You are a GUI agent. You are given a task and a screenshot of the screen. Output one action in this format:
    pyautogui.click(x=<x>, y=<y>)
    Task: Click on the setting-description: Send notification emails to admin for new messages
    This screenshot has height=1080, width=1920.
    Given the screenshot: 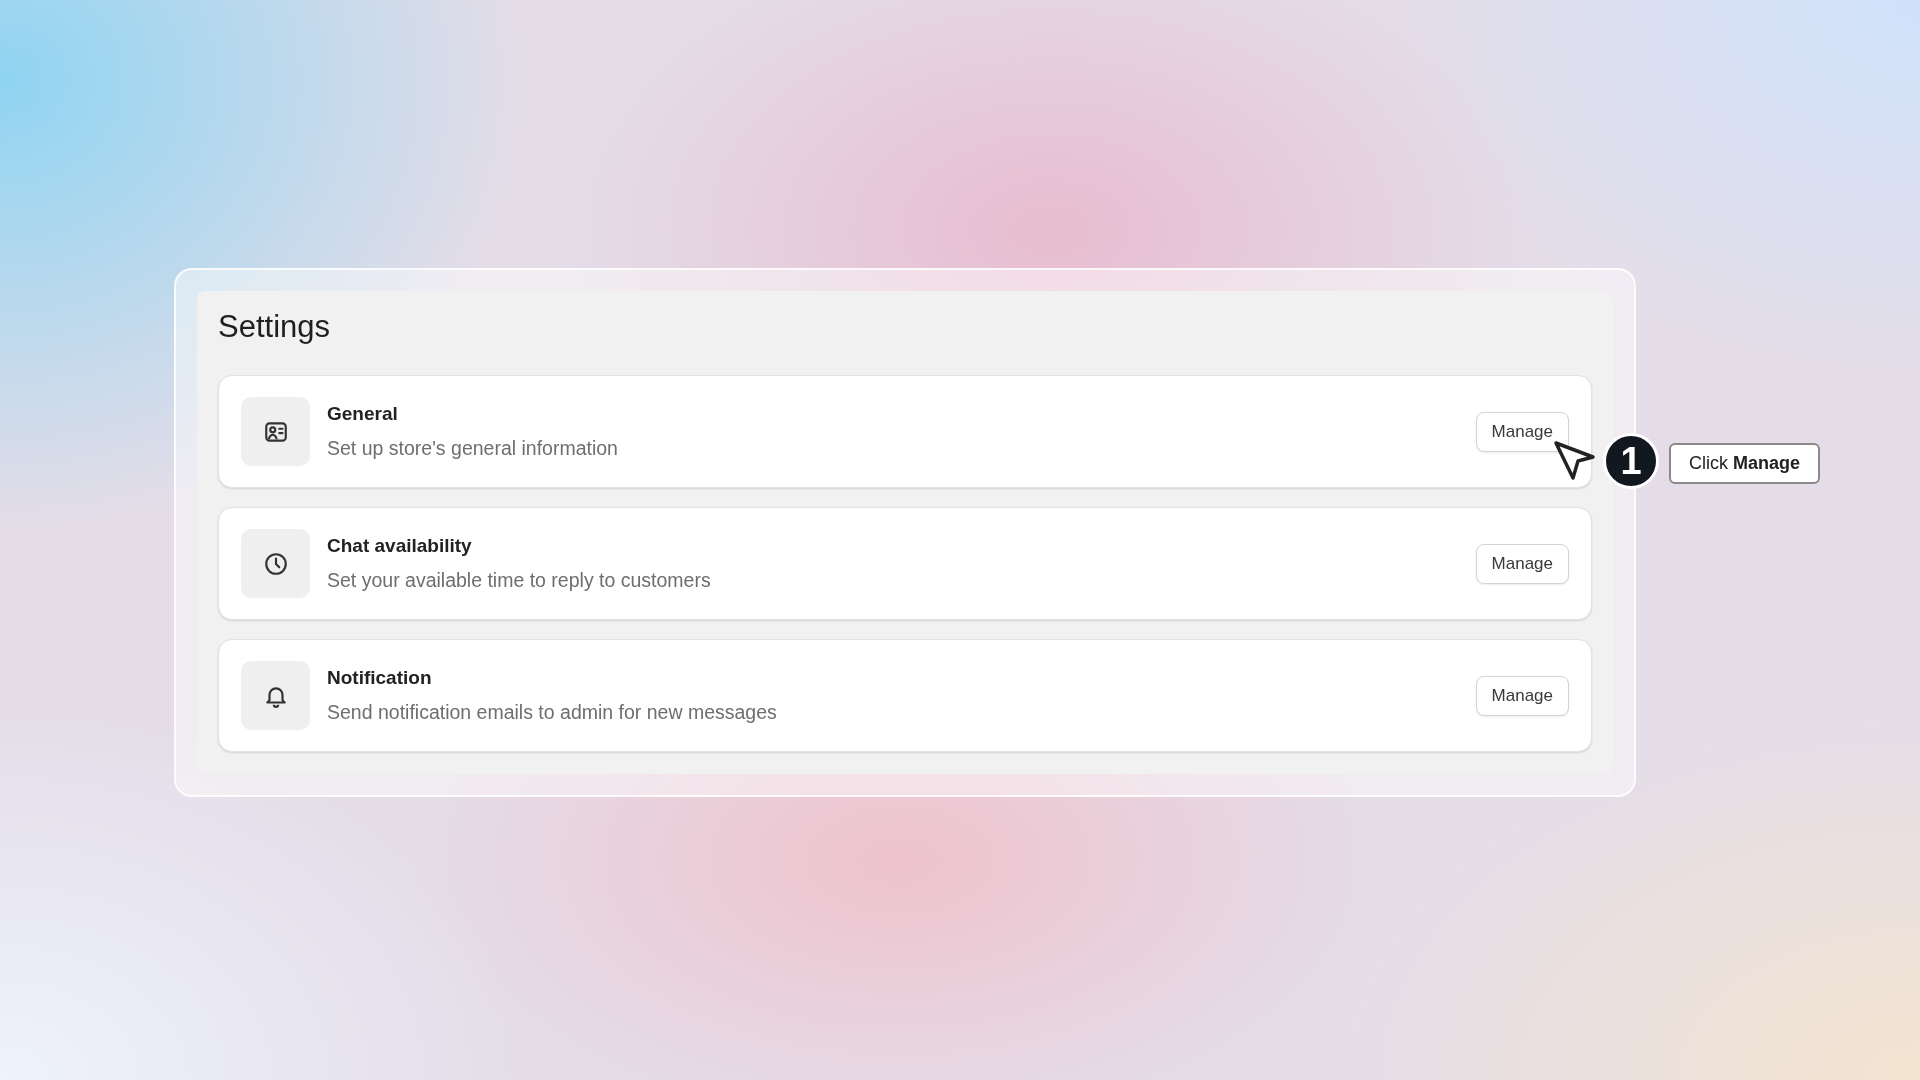 What is the action you would take?
    pyautogui.click(x=552, y=712)
    